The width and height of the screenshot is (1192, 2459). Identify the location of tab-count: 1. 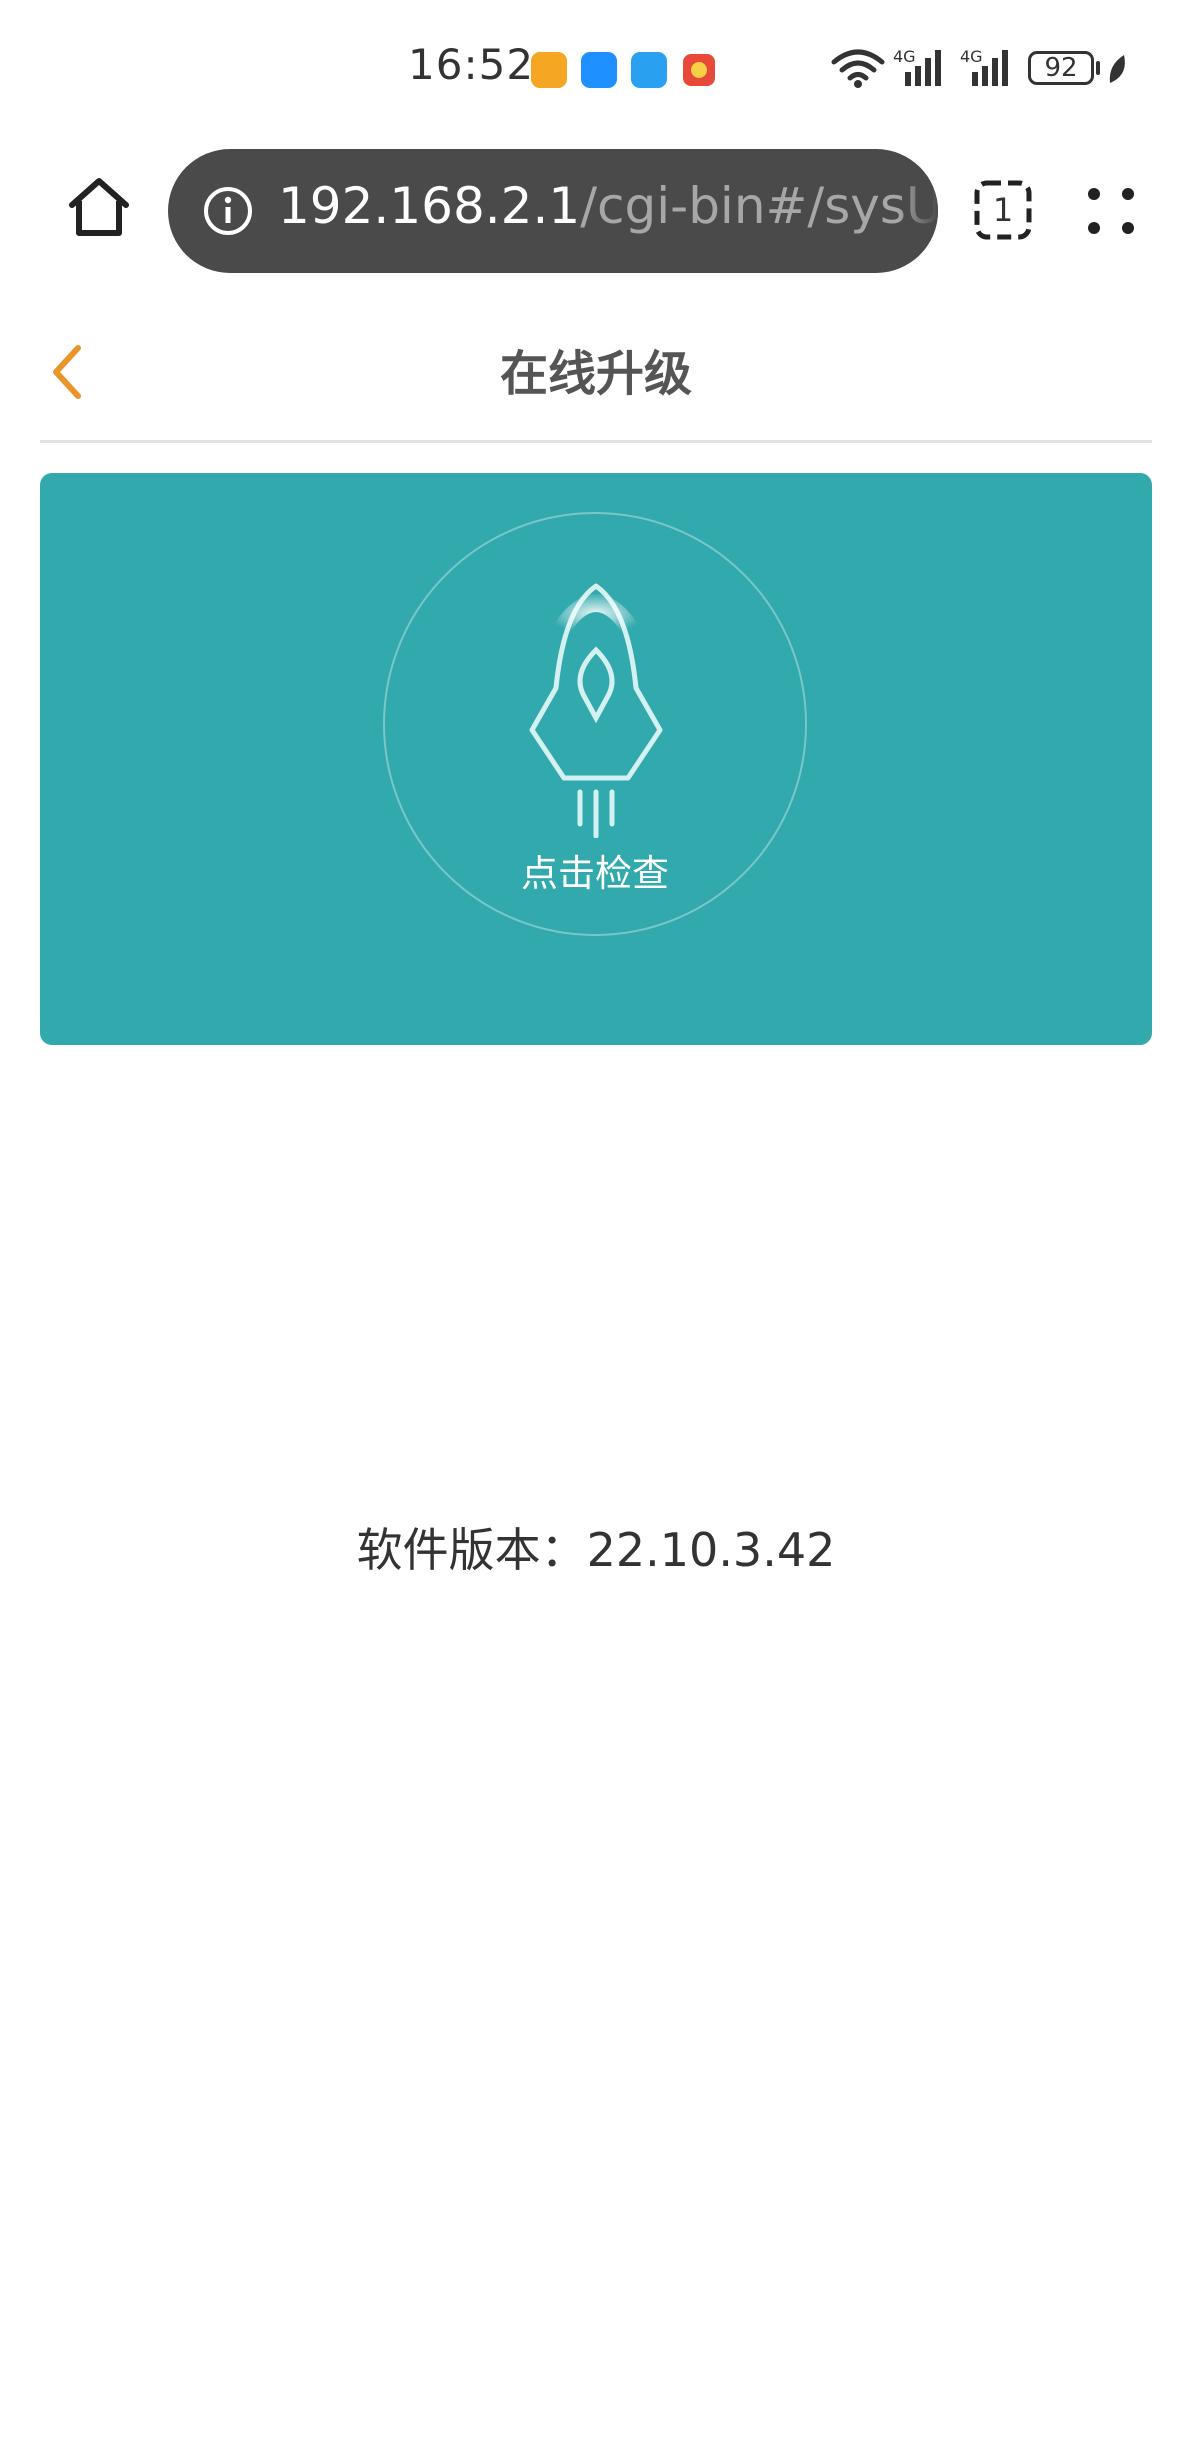
(1003, 210).